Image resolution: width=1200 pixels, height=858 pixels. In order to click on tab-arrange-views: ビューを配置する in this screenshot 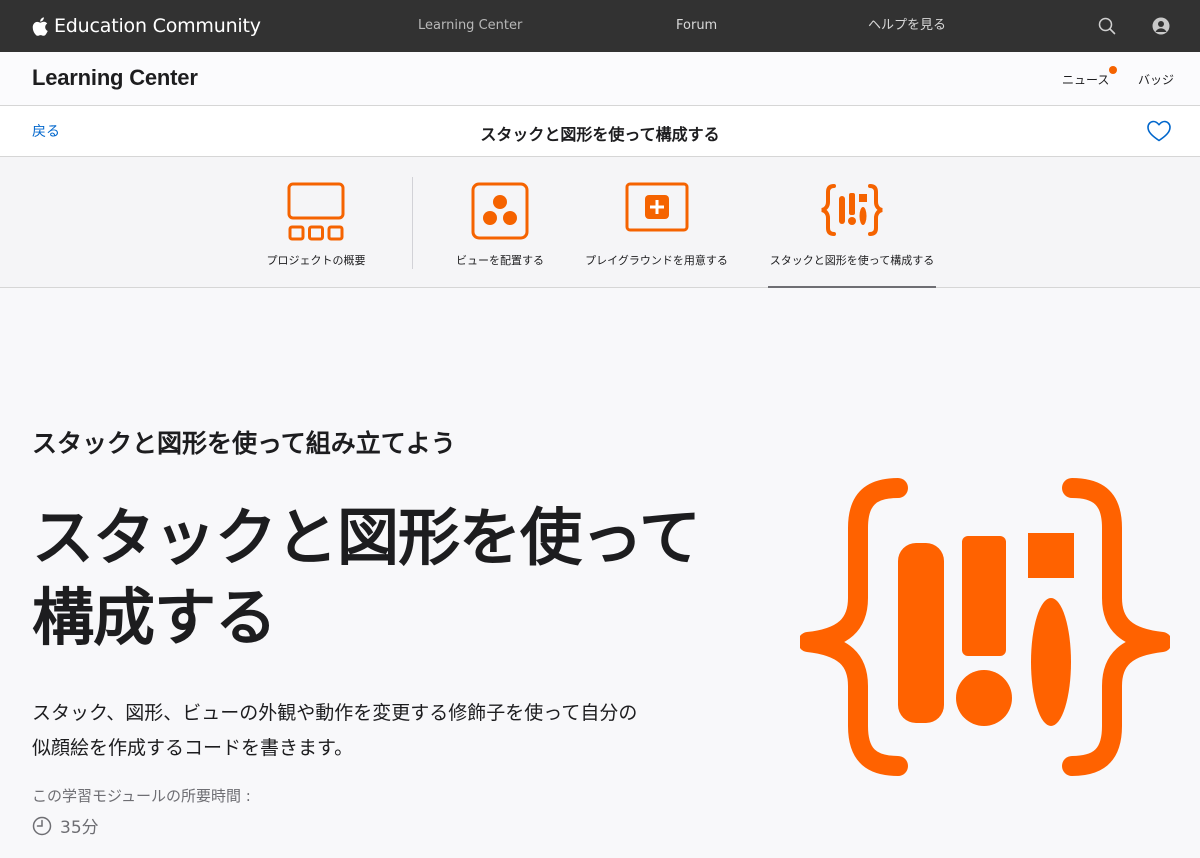, I will do `click(500, 222)`.